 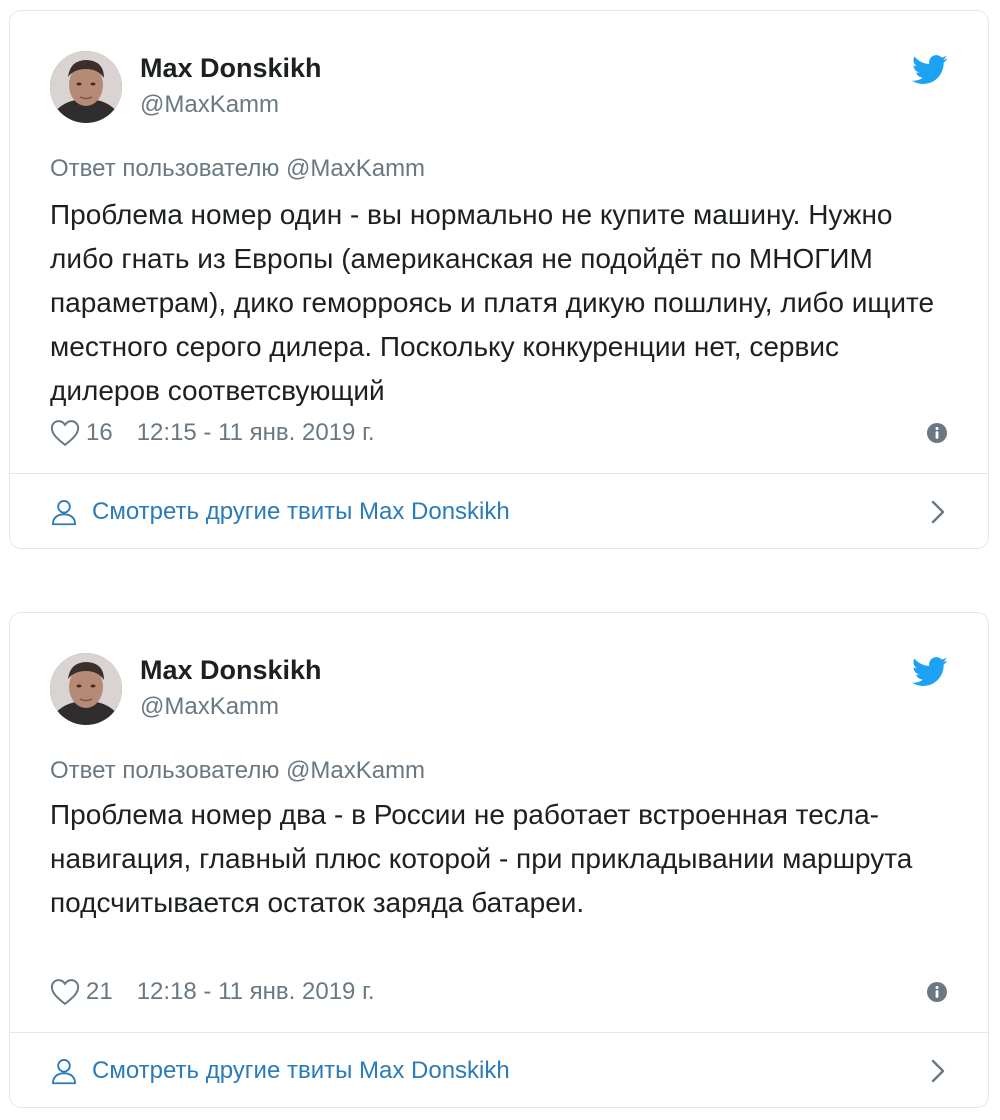 I want to click on tweet-timestamp: 12:15 - 11 янв. 2019 г., so click(x=256, y=433).